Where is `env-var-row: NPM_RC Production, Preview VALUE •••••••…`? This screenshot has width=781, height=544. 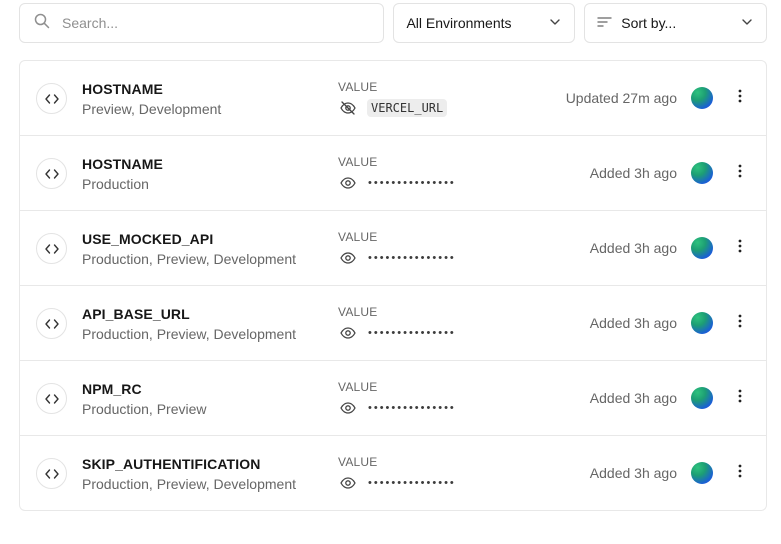
env-var-row: NPM_RC Production, Preview VALUE •••••••… is located at coordinates (393, 398).